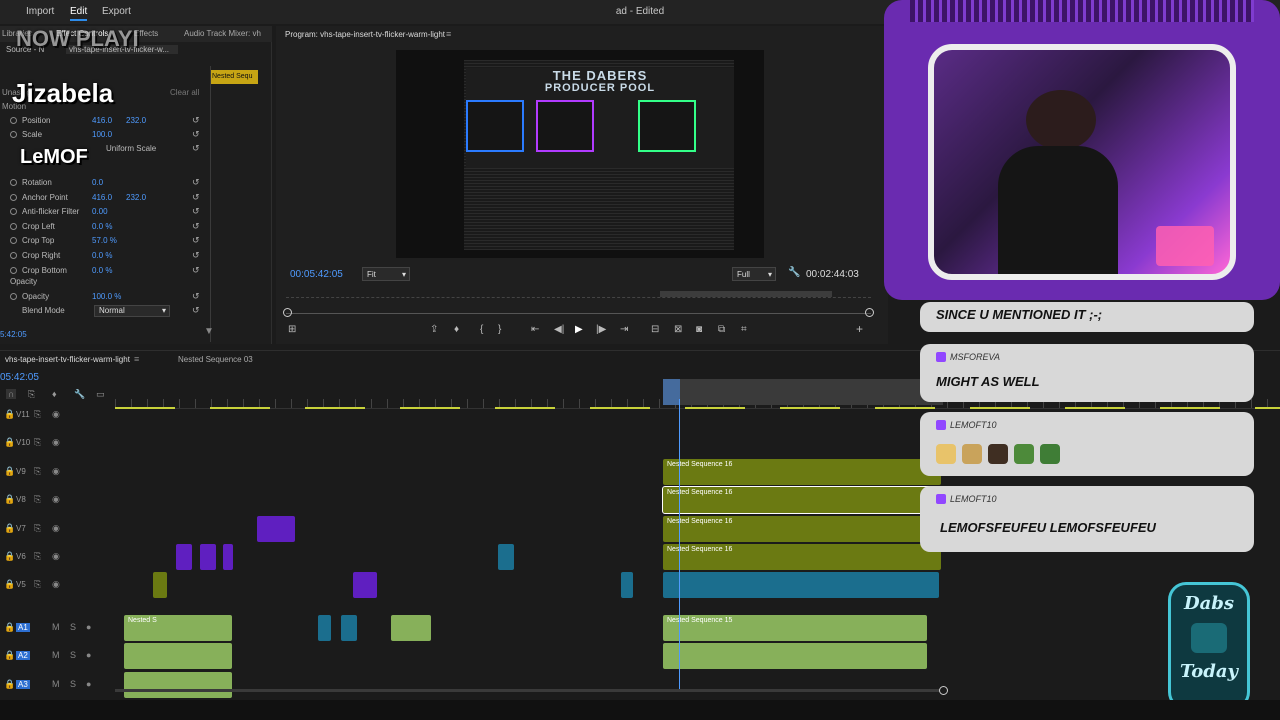 This screenshot has height=720, width=1280. I want to click on timeline-timecode: 05:42:05, so click(19, 377).